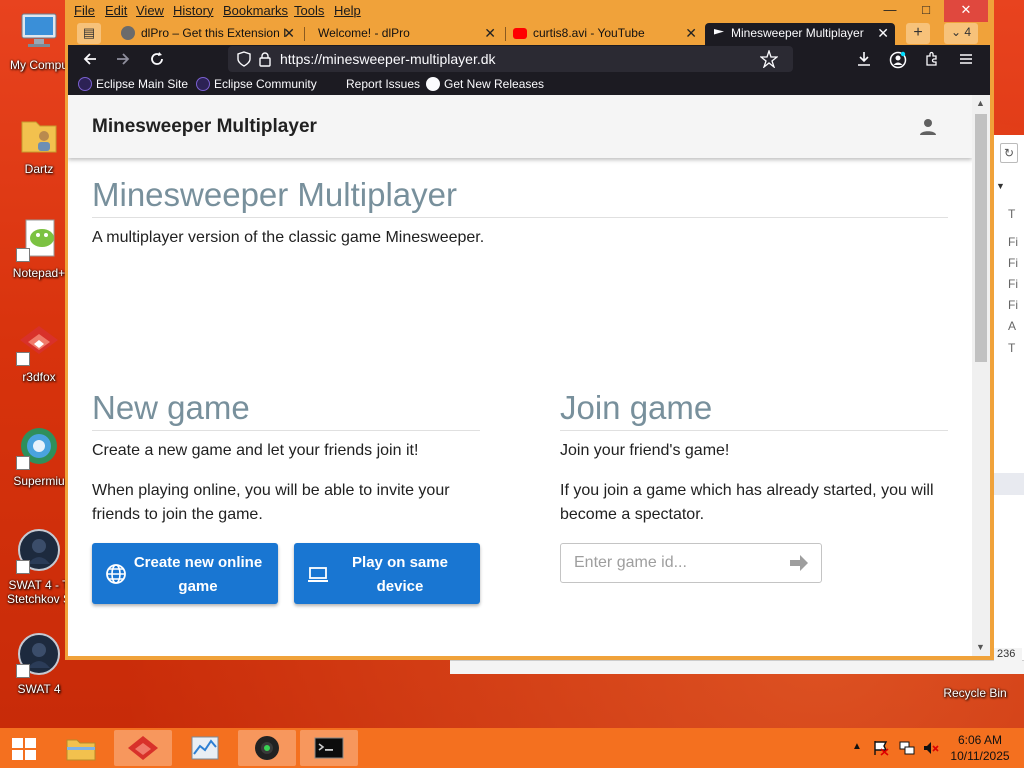  Describe the element at coordinates (374, 84) in the screenshot. I see `bookmark-report-issues: Report Issues` at that location.